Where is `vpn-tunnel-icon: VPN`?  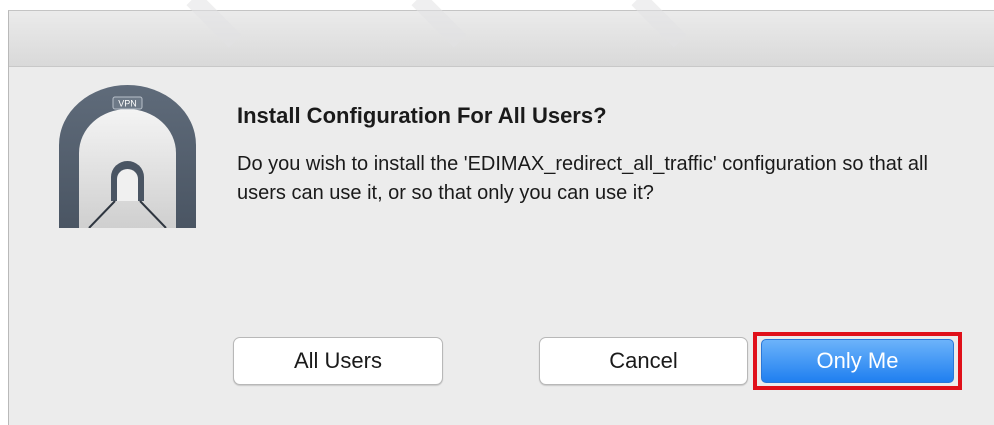
vpn-tunnel-icon: VPN is located at coordinates (127, 156).